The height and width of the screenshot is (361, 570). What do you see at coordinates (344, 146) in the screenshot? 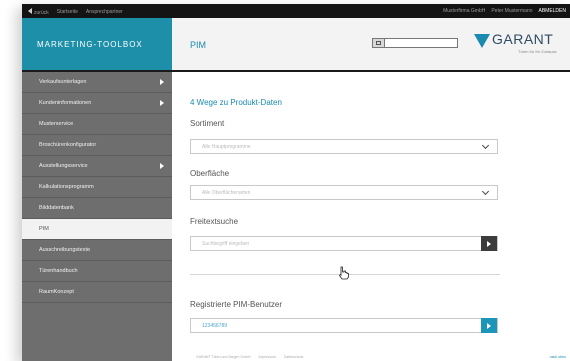
I see `sortiment-select: Alle Hauptprogramme` at bounding box center [344, 146].